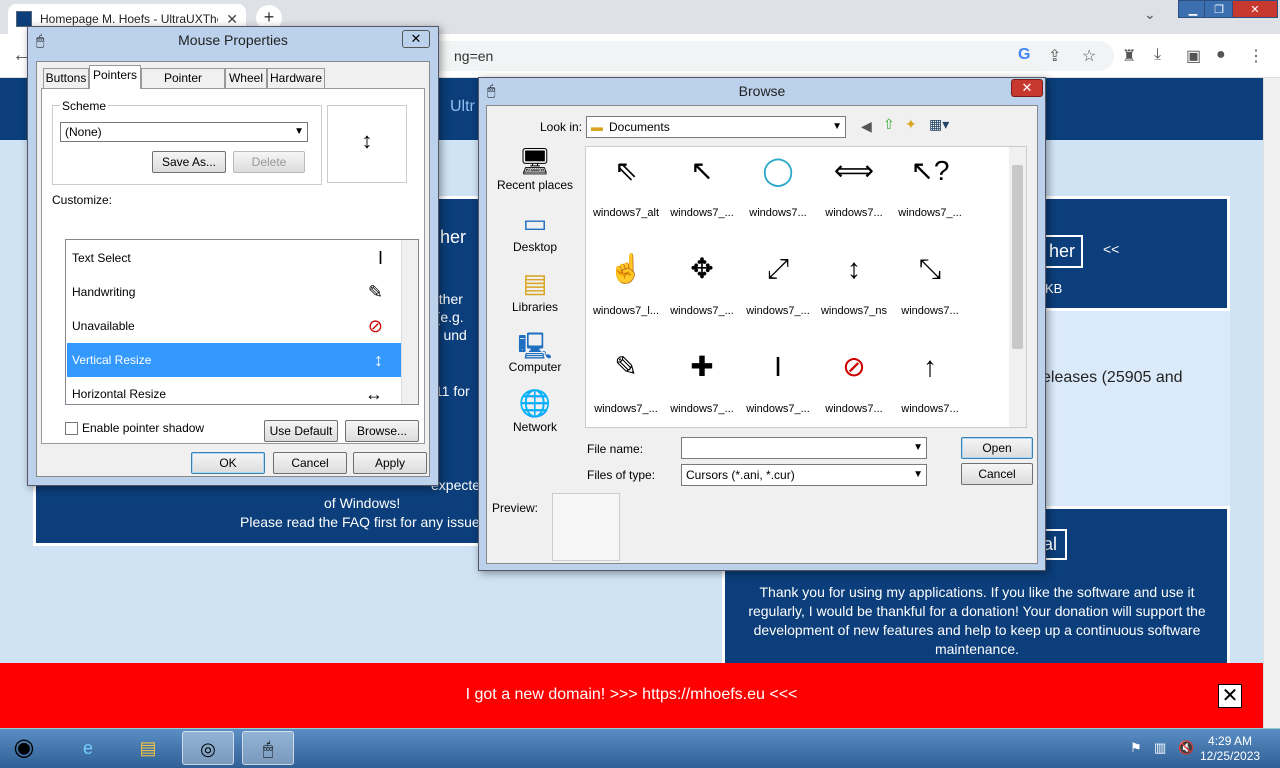  I want to click on file-item: ⇖ windows7_alt, so click(626, 196).